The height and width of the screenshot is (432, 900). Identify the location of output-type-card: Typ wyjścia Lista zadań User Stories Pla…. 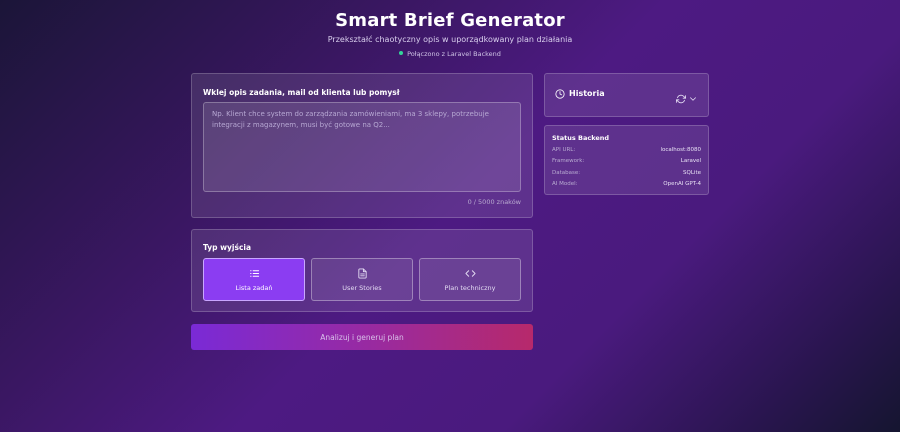
(362, 270).